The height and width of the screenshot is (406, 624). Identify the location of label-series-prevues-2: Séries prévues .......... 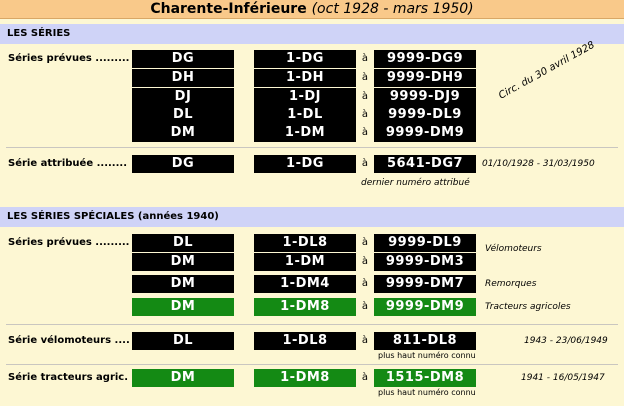
(69, 242).